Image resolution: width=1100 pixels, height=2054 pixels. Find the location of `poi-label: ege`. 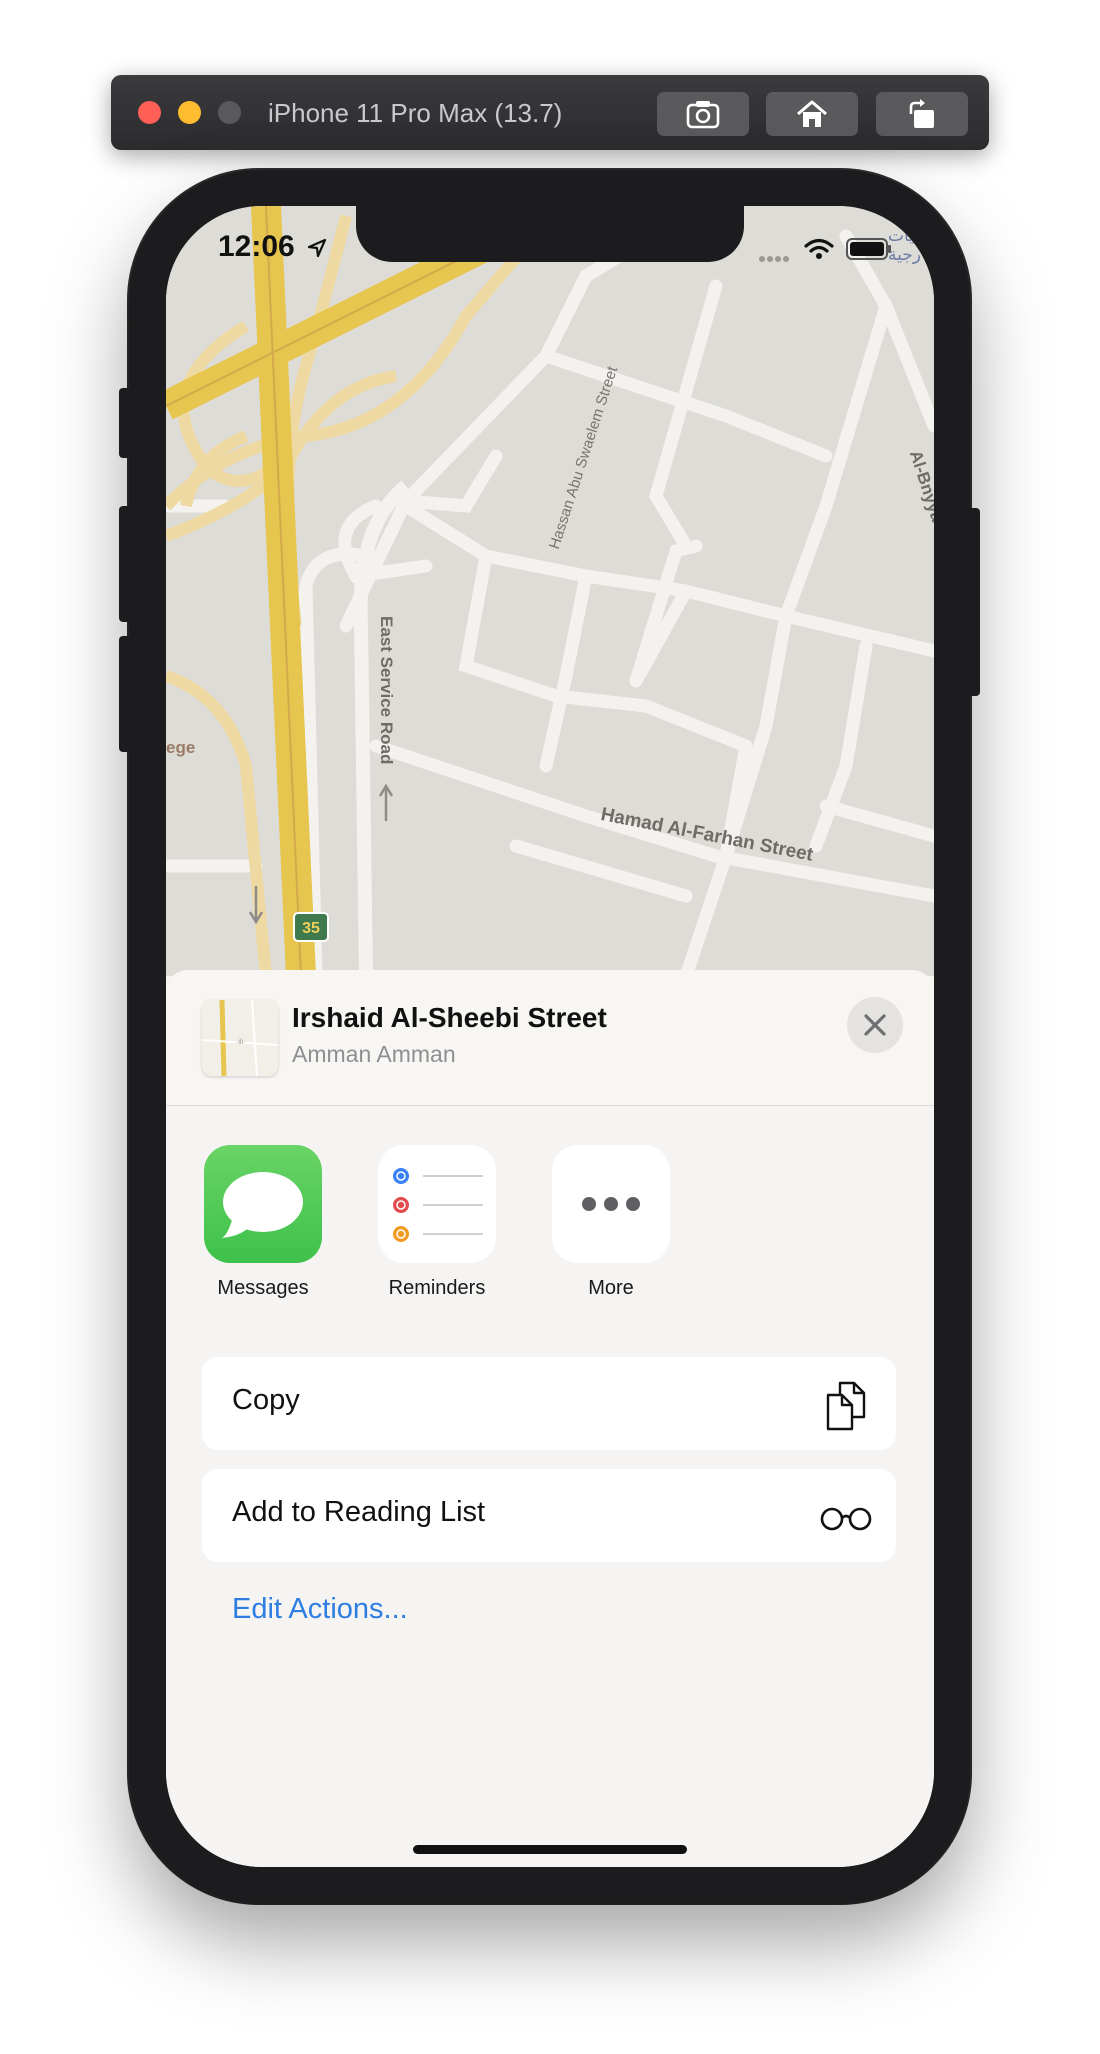

poi-label: ege is located at coordinates (181, 747).